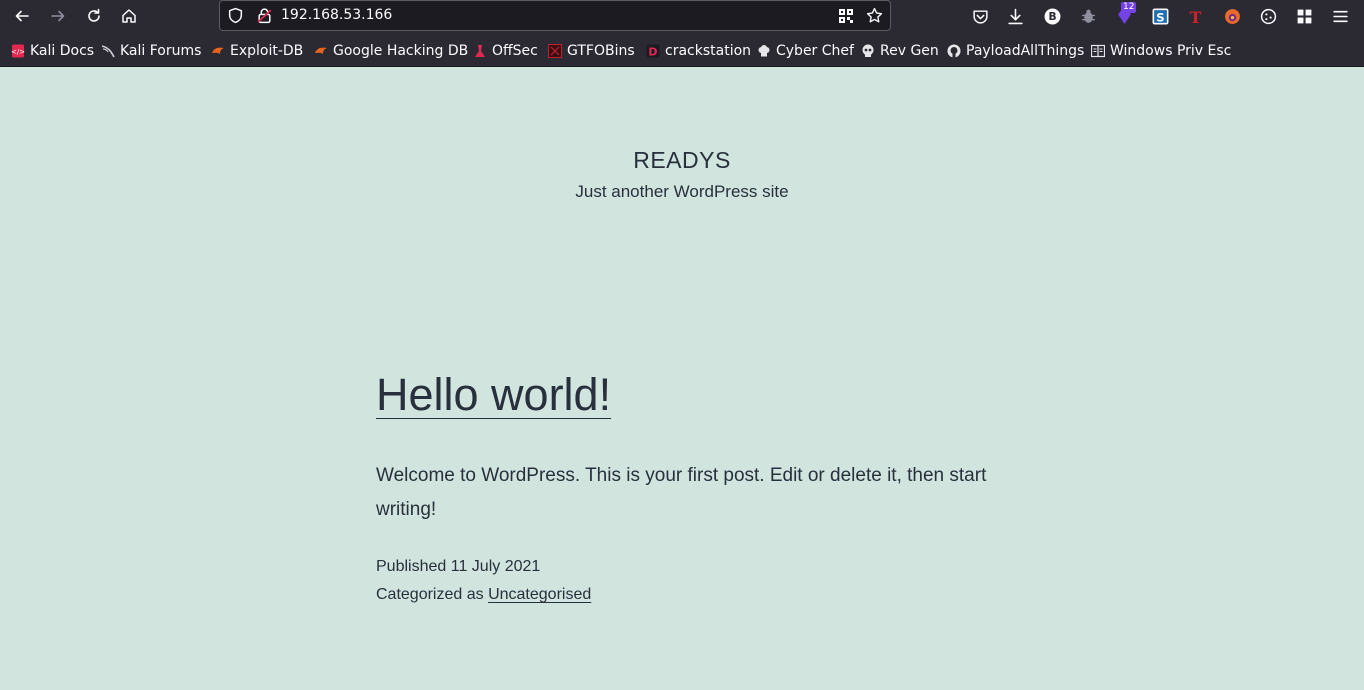 This screenshot has width=1364, height=690. I want to click on bookmark-rev-gen: Rev Gen, so click(900, 51).